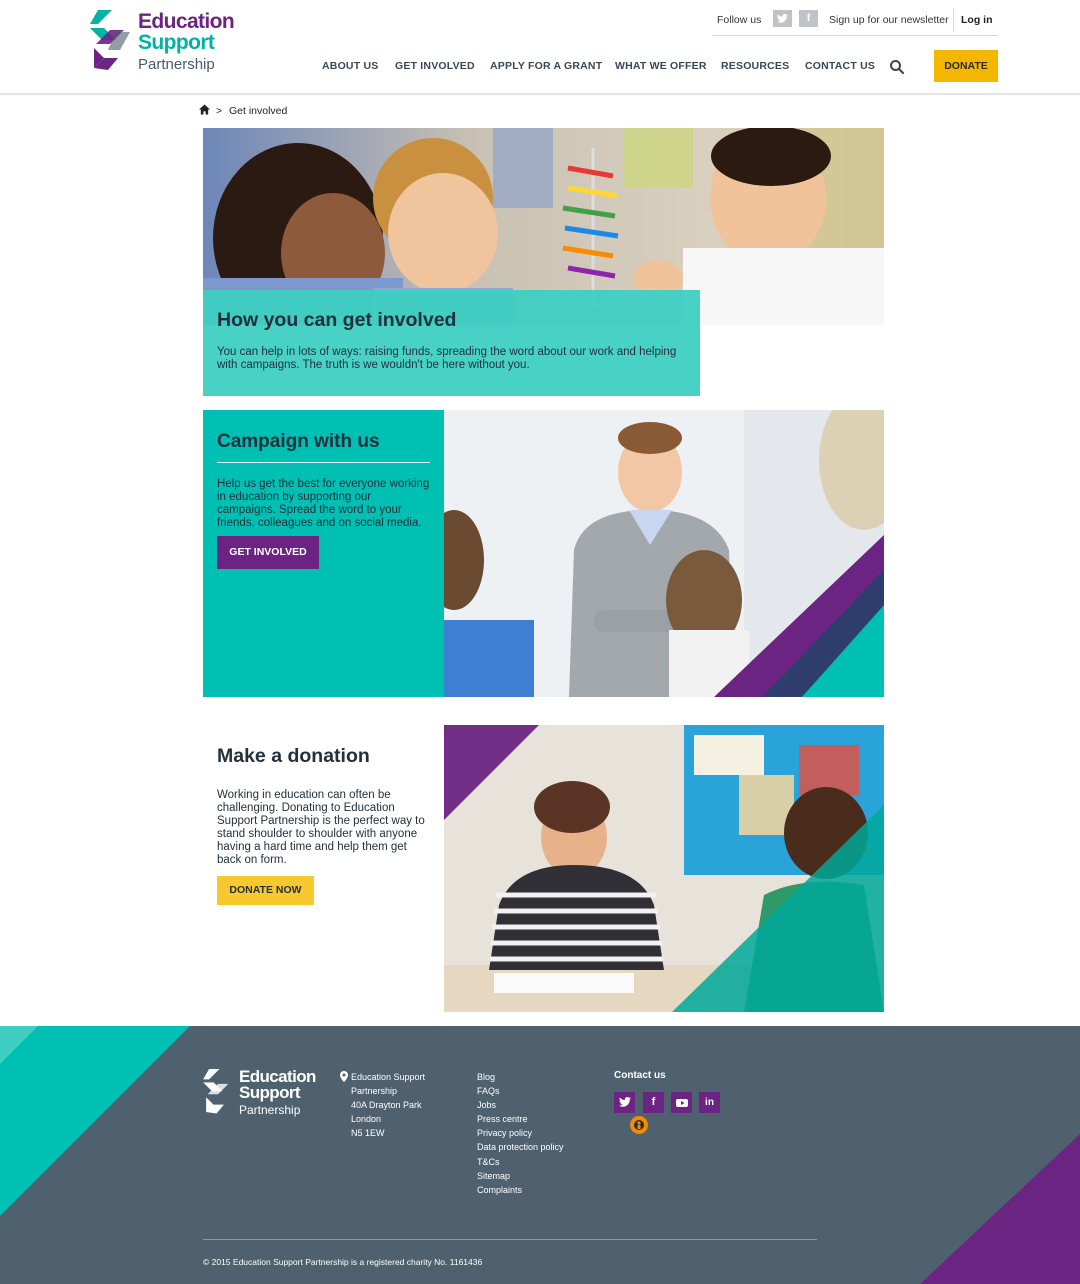 This screenshot has width=1080, height=1284. I want to click on footer-logo-partnership: Partnership, so click(270, 1110).